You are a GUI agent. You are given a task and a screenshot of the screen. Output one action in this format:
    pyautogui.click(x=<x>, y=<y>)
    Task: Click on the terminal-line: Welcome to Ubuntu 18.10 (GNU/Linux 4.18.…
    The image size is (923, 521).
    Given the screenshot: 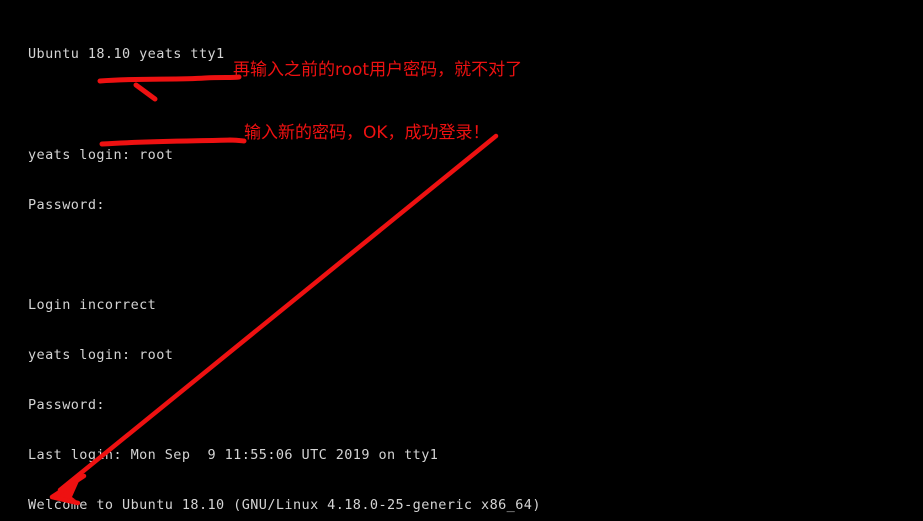 What is the action you would take?
    pyautogui.click(x=284, y=505)
    